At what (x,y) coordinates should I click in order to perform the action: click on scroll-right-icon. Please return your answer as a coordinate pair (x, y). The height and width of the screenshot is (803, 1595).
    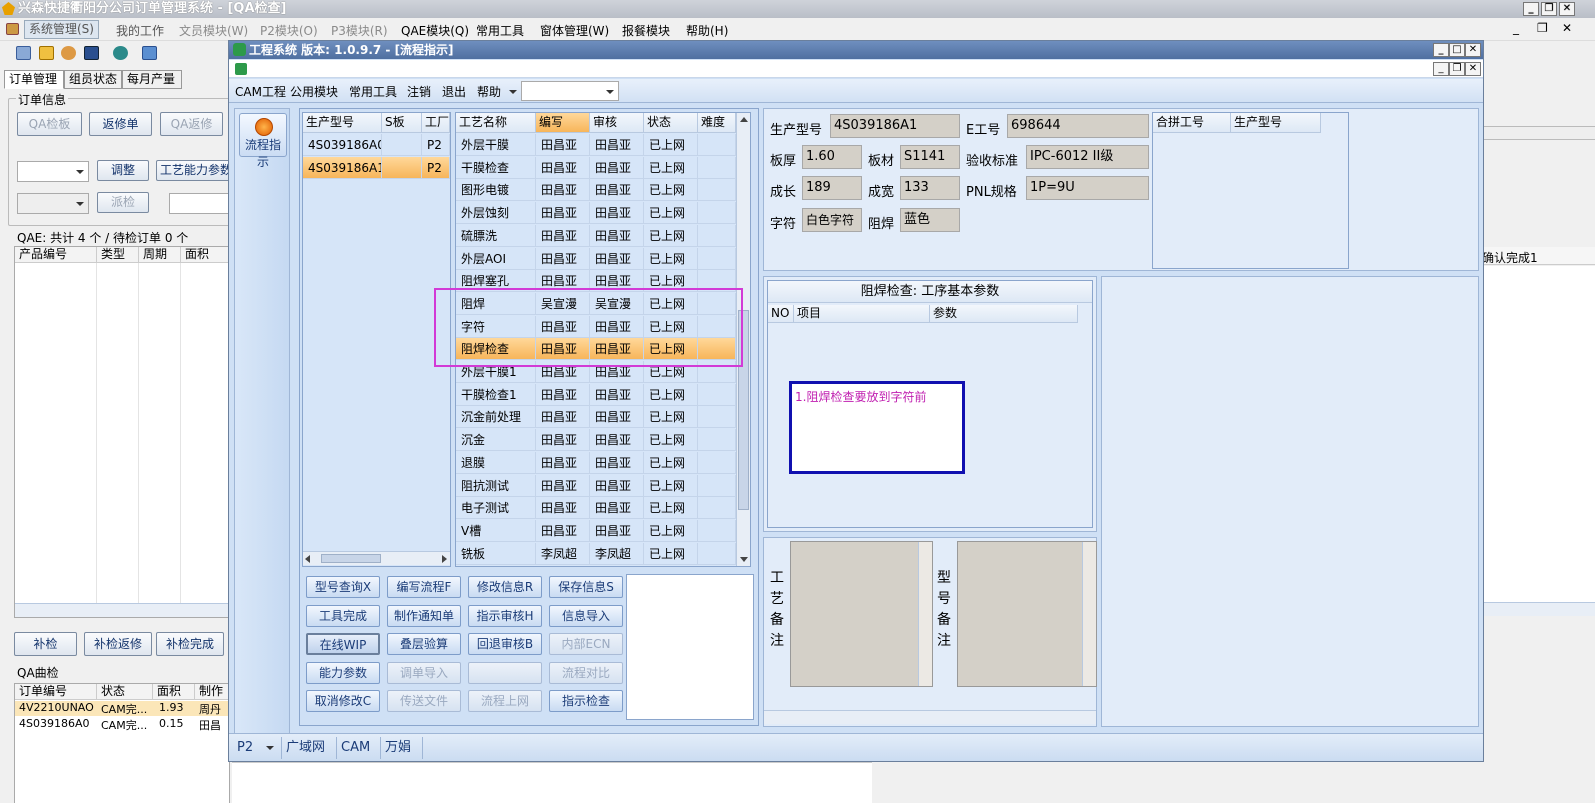
    Looking at the image, I should click on (444, 559).